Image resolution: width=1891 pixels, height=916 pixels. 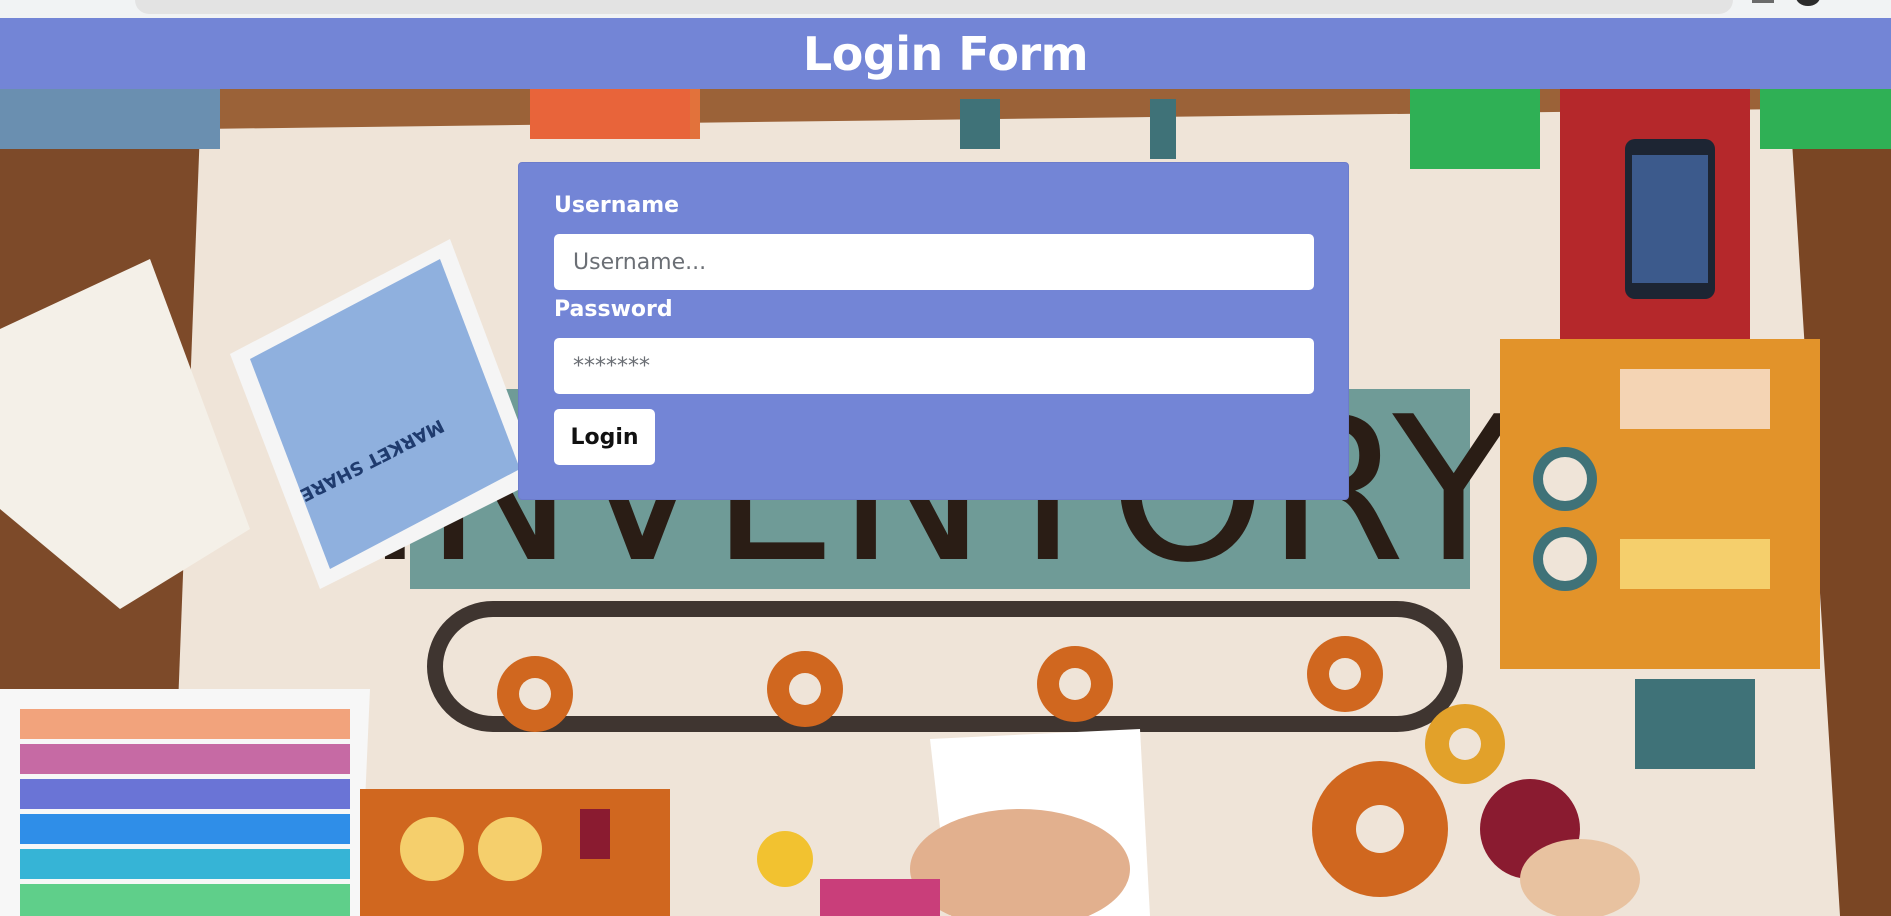 What do you see at coordinates (1763, 1) in the screenshot?
I see `menu-icon` at bounding box center [1763, 1].